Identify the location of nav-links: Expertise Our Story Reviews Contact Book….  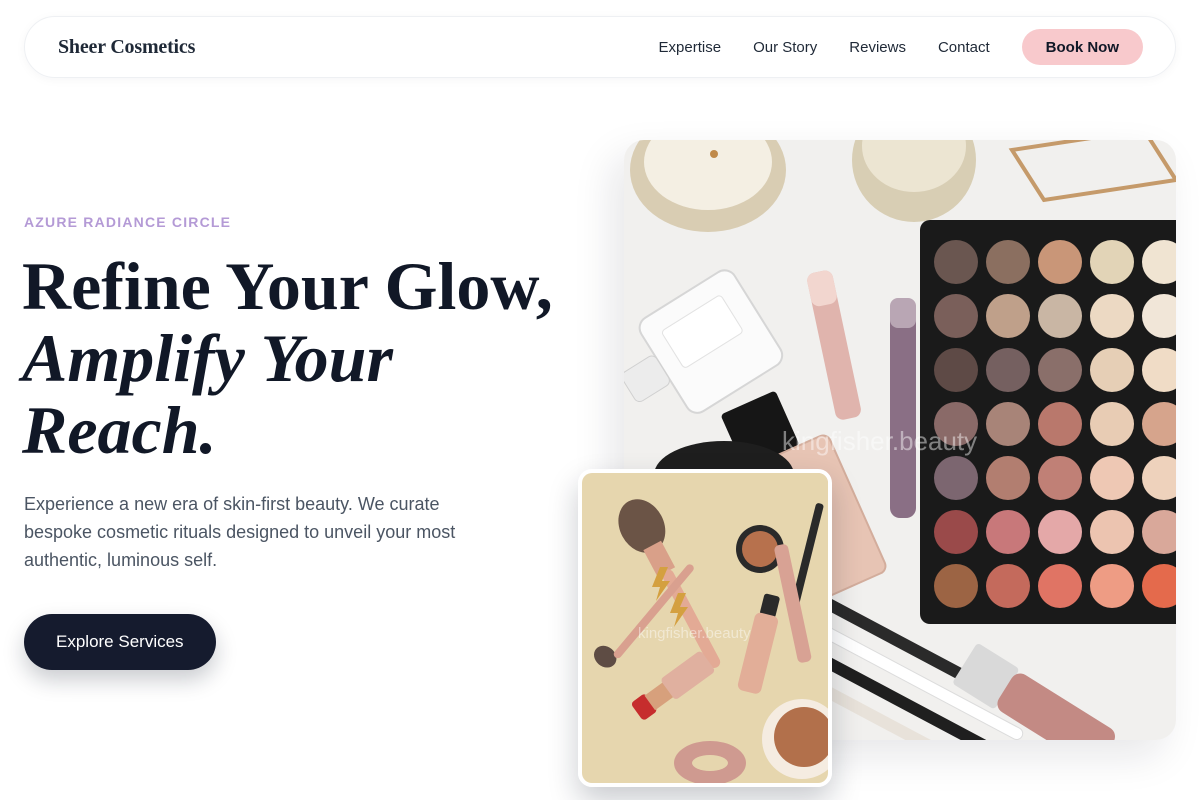
(901, 47).